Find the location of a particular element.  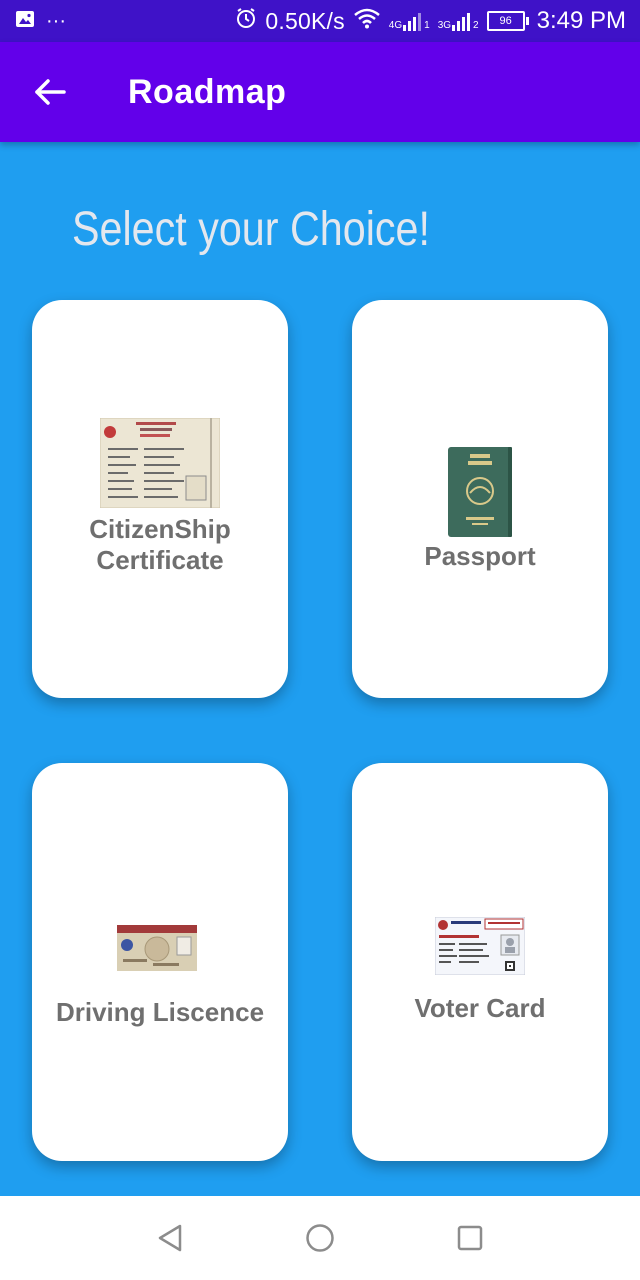

gallery-icon is located at coordinates (25, 21).